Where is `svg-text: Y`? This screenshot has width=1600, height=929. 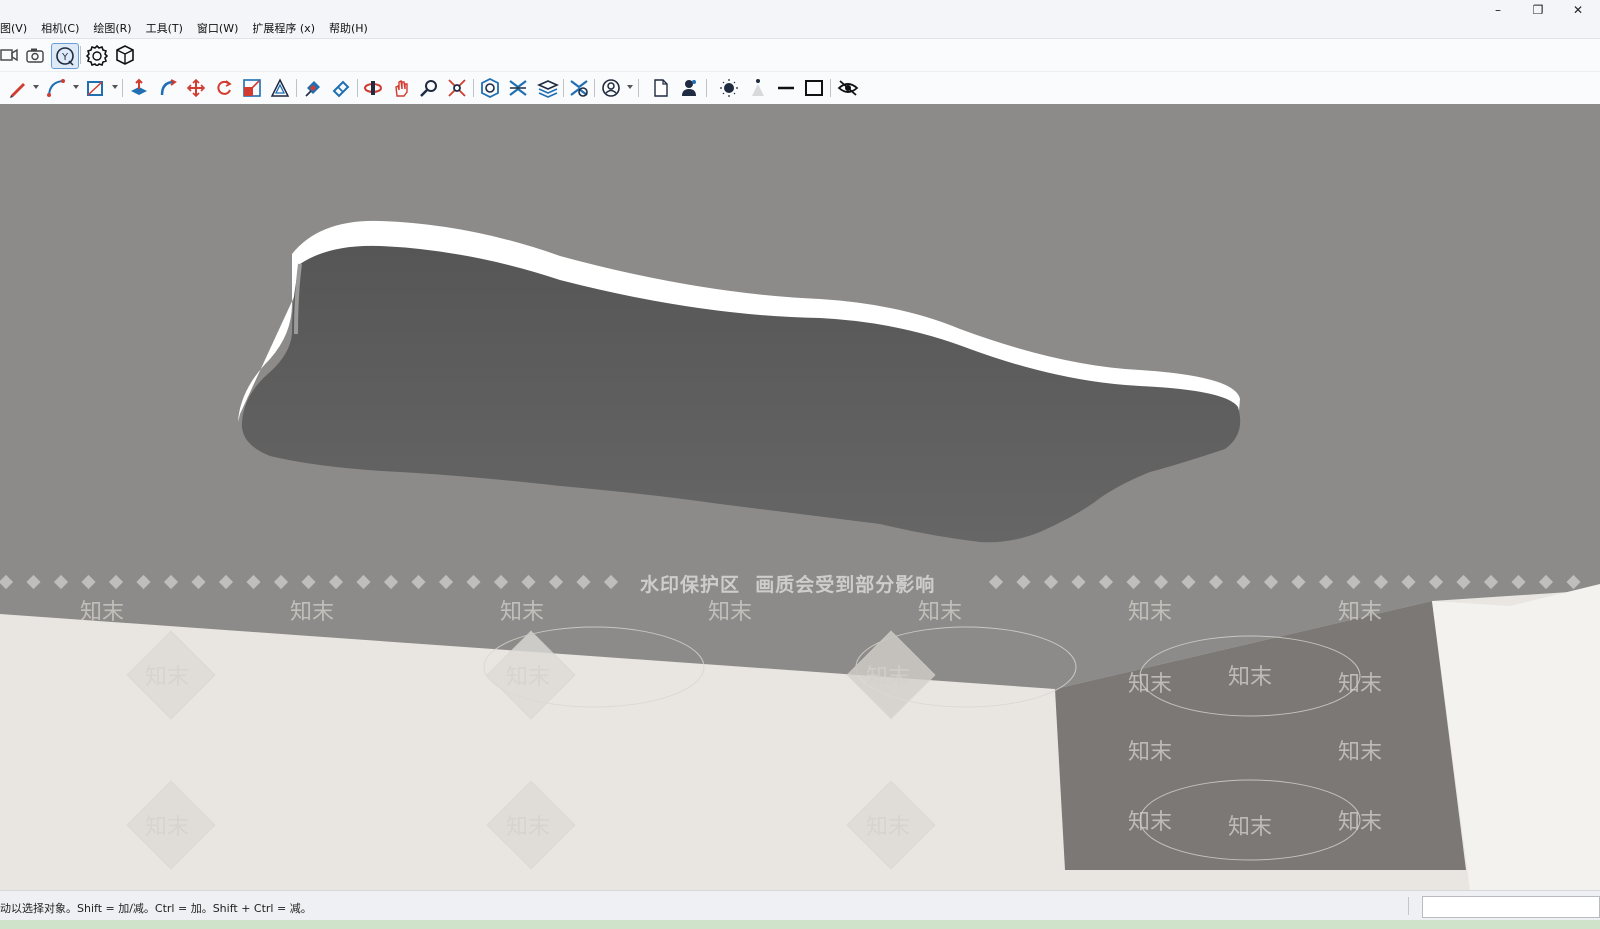 svg-text: Y is located at coordinates (65, 57).